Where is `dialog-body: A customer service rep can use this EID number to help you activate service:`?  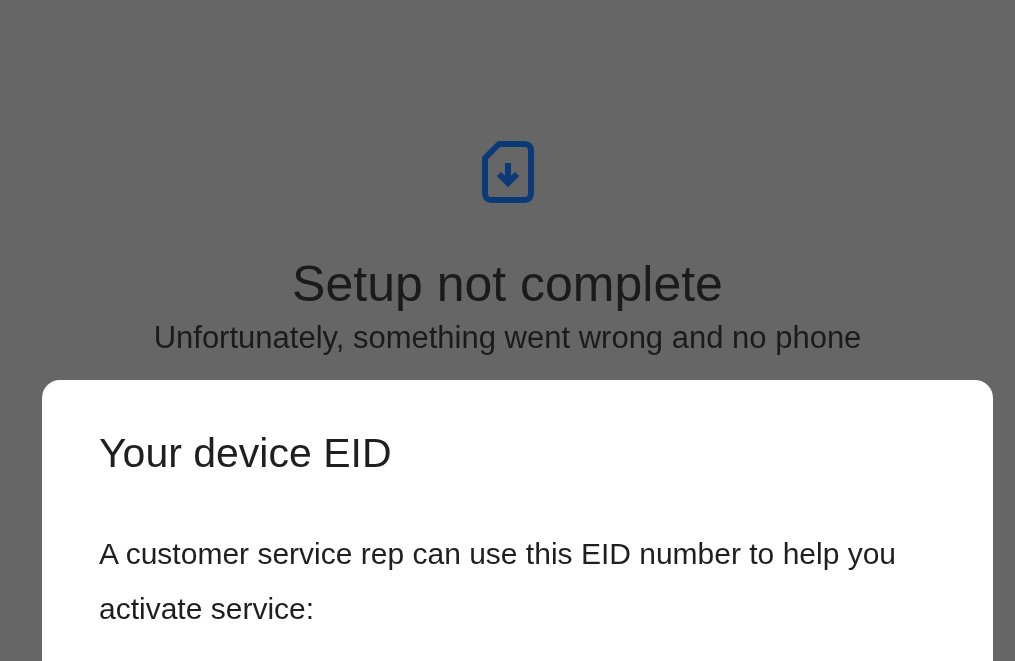
dialog-body: A customer service rep can use this EID number to help you activate service: is located at coordinates (498, 581).